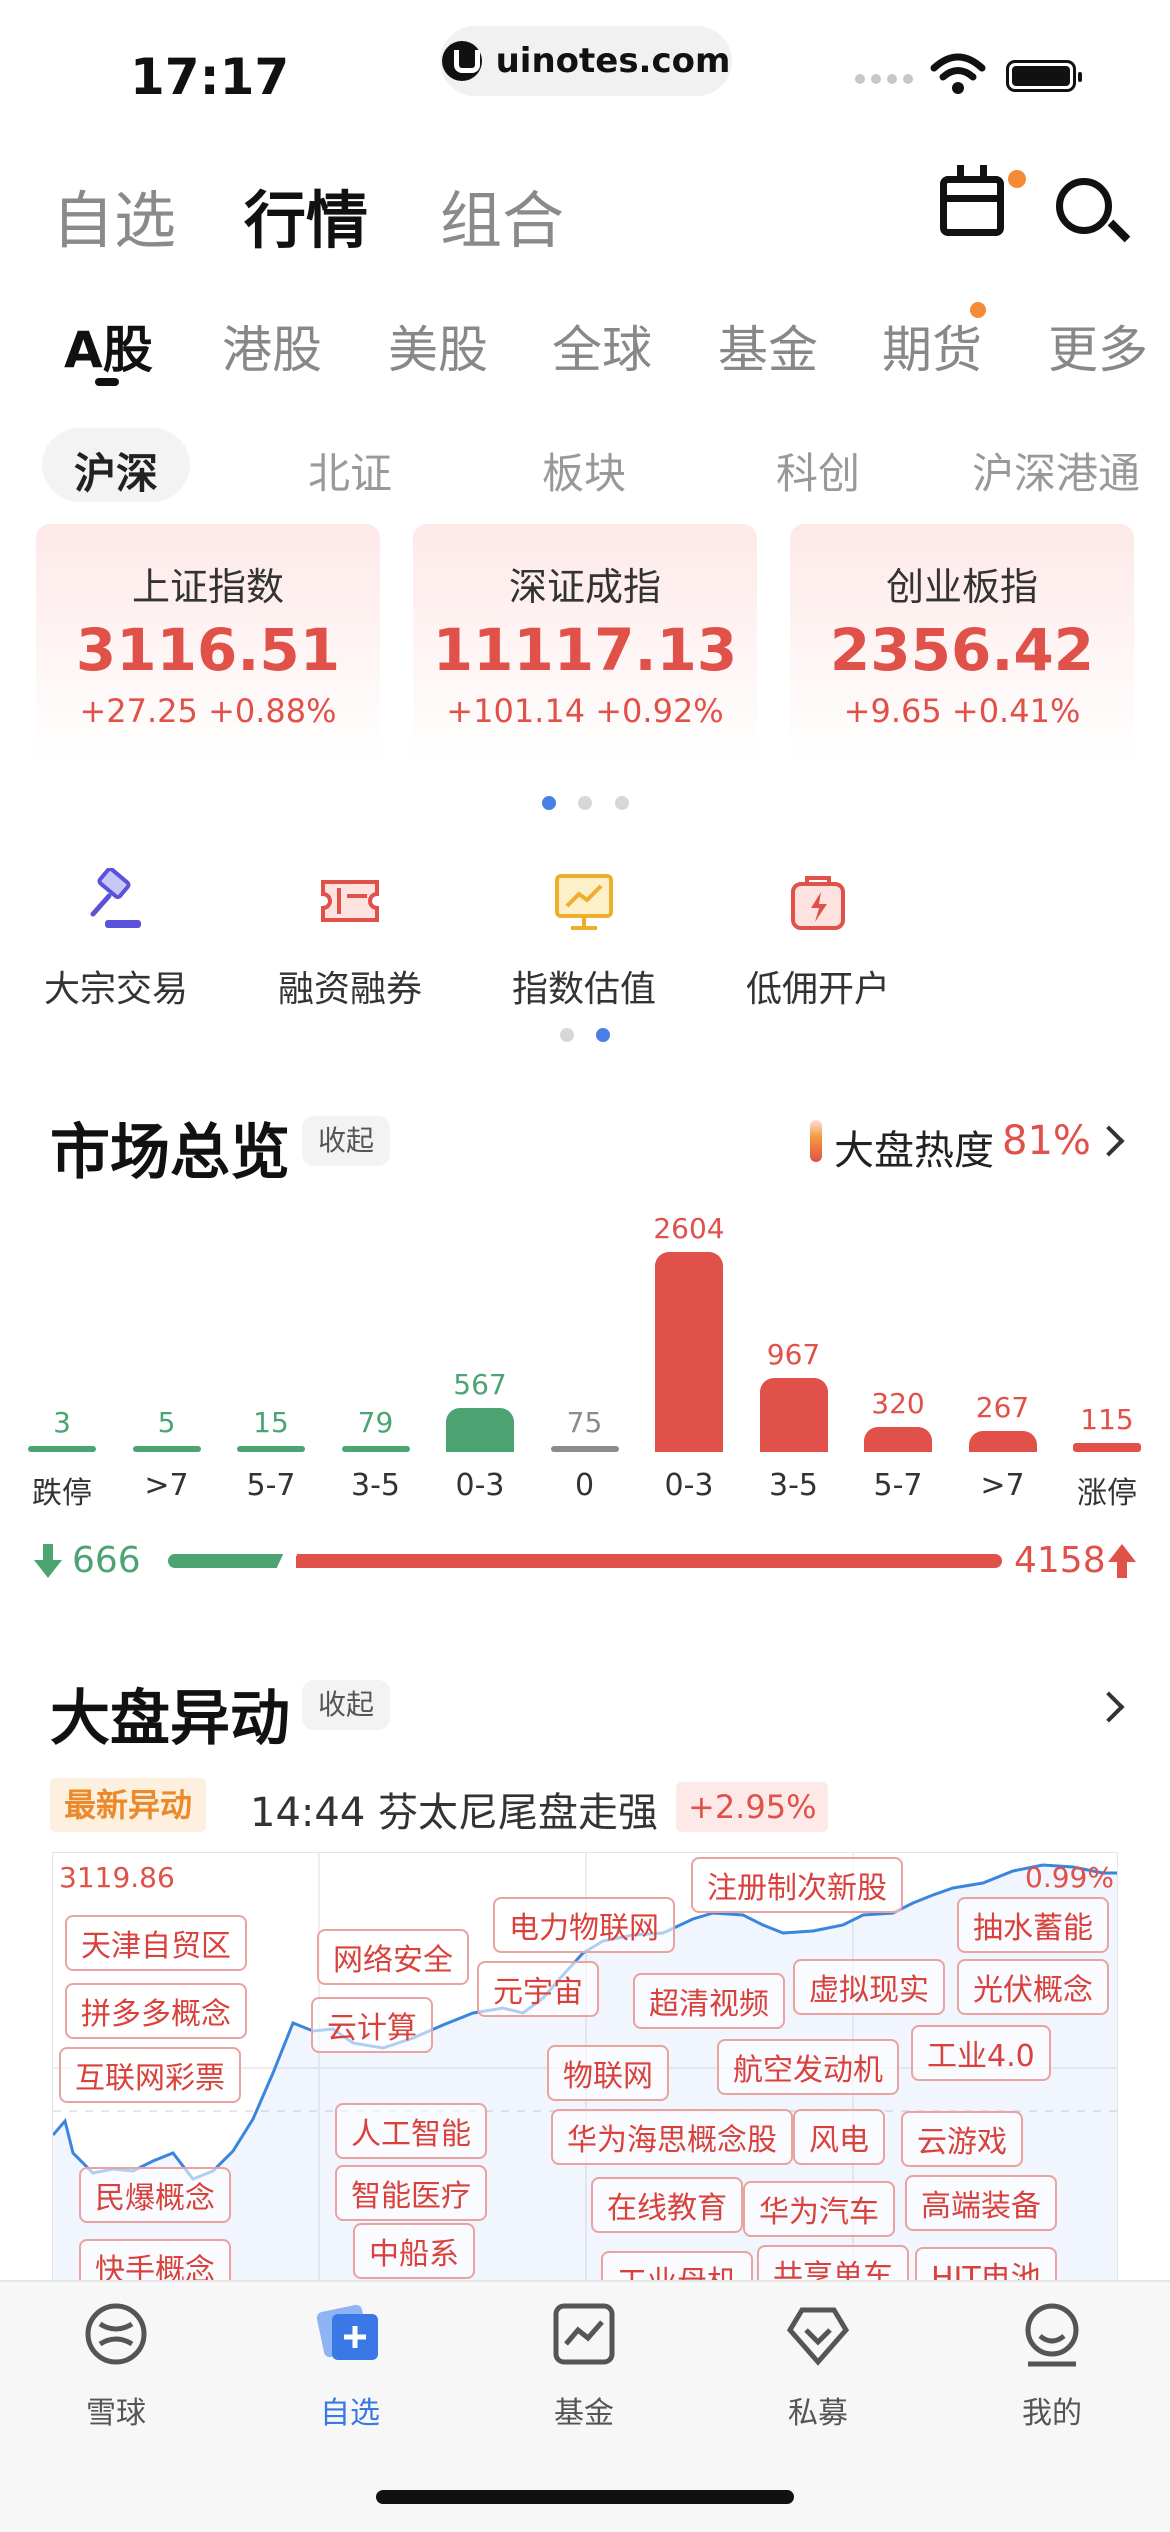  I want to click on bottom-tab-label: 雪球, so click(116, 2413).